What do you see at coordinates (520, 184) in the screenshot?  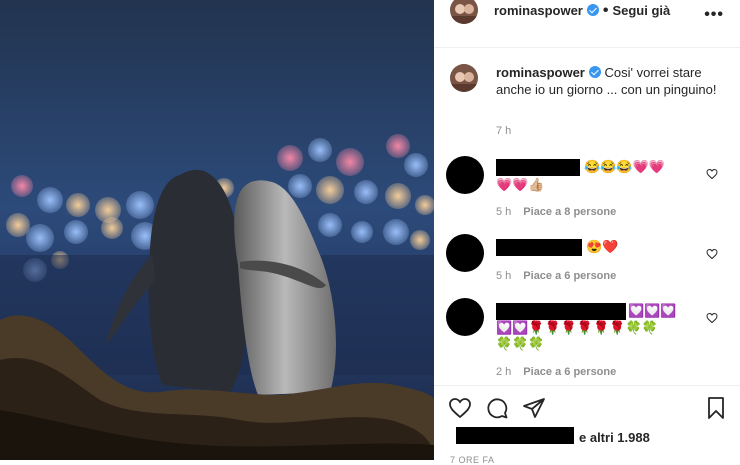 I see `comment-text: 💗💗👍🏼` at bounding box center [520, 184].